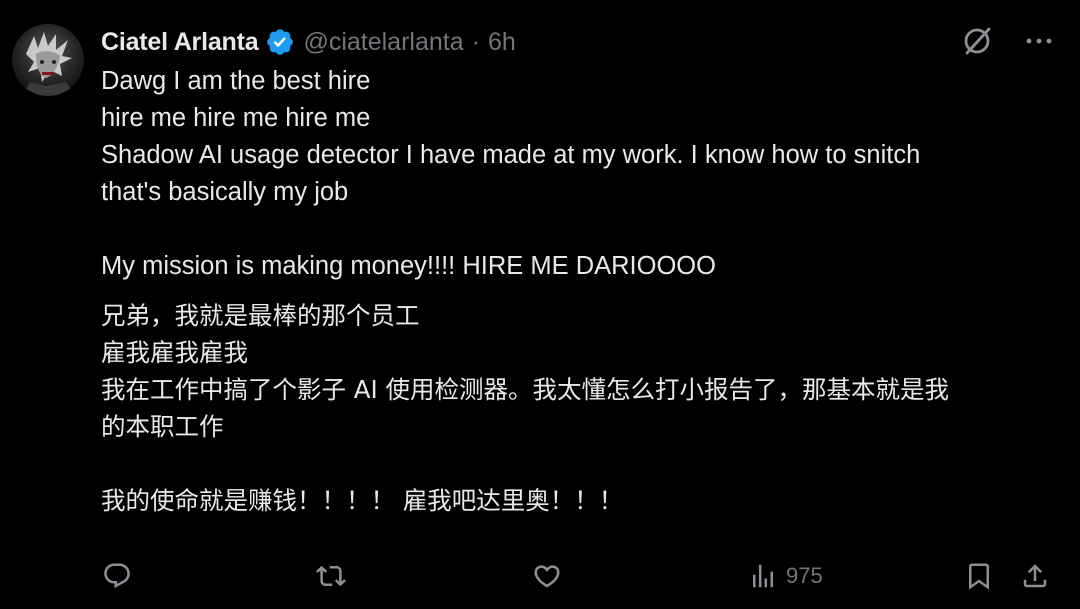 This screenshot has width=1080, height=609. I want to click on bookmark-icon, so click(979, 576).